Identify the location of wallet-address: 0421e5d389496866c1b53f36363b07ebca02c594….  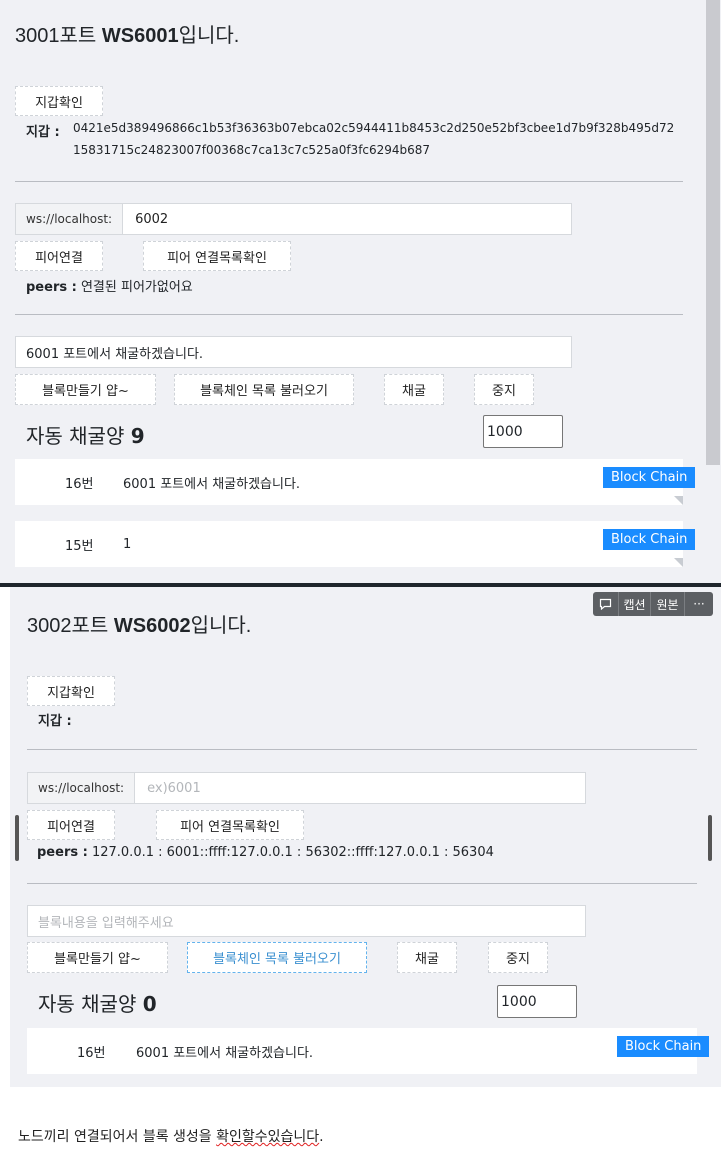
(374, 139).